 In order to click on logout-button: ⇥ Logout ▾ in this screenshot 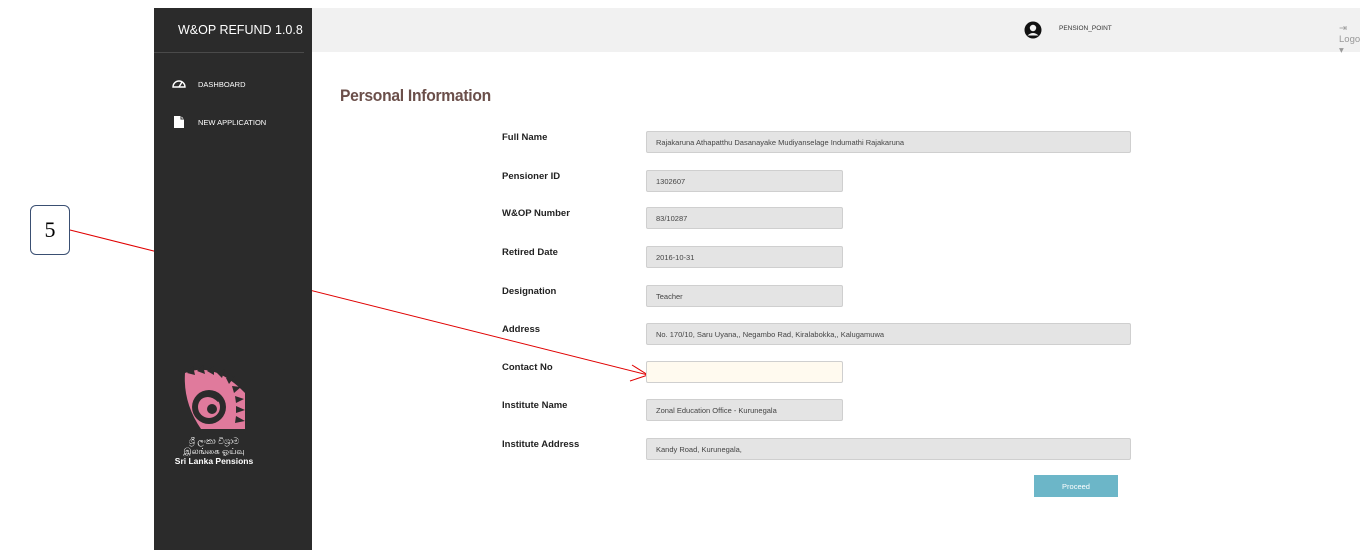, I will do `click(1349, 39)`.